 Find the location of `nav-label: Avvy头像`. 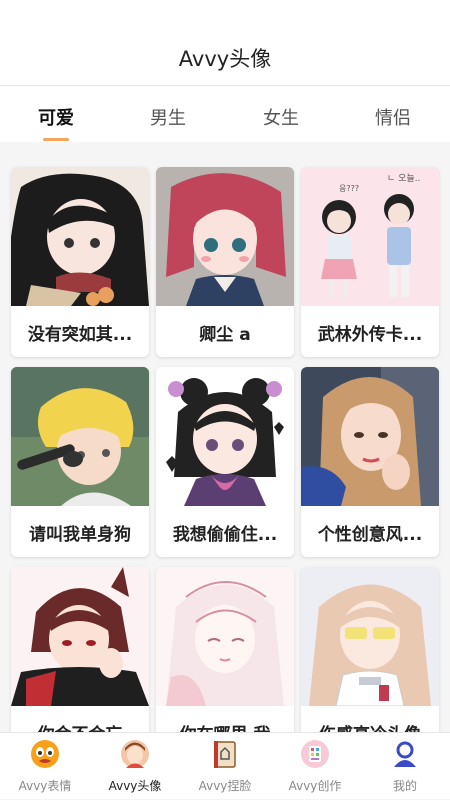

nav-label: Avvy头像 is located at coordinates (135, 786).